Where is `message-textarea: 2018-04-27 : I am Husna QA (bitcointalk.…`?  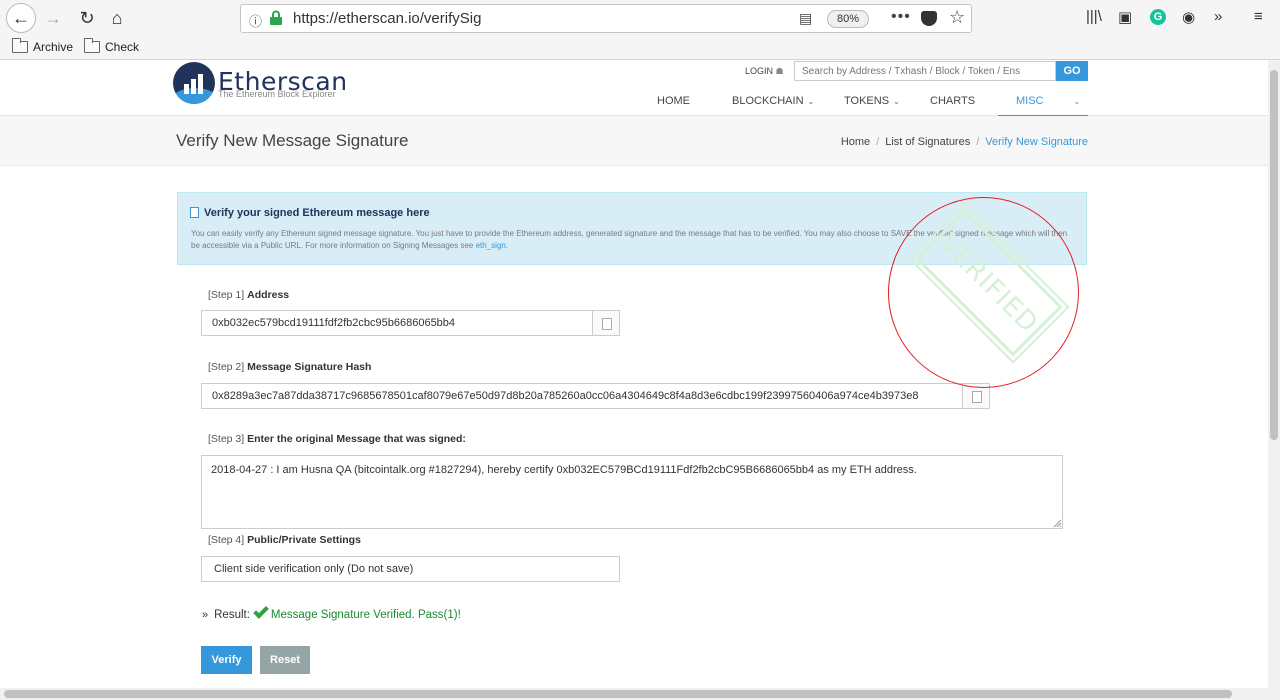
message-textarea: 2018-04-27 : I am Husna QA (bitcointalk.… is located at coordinates (632, 492).